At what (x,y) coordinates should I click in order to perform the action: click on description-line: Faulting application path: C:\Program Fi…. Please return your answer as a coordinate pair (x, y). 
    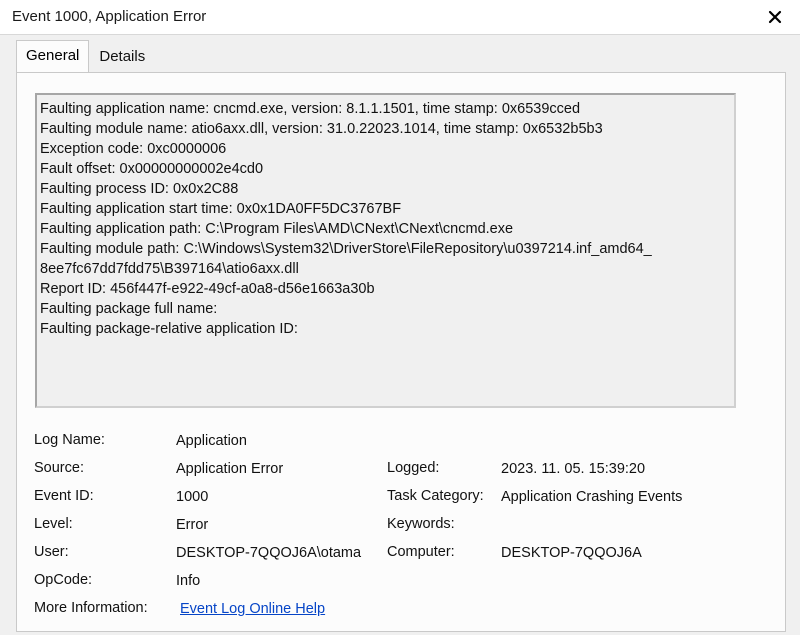
    Looking at the image, I should click on (277, 229).